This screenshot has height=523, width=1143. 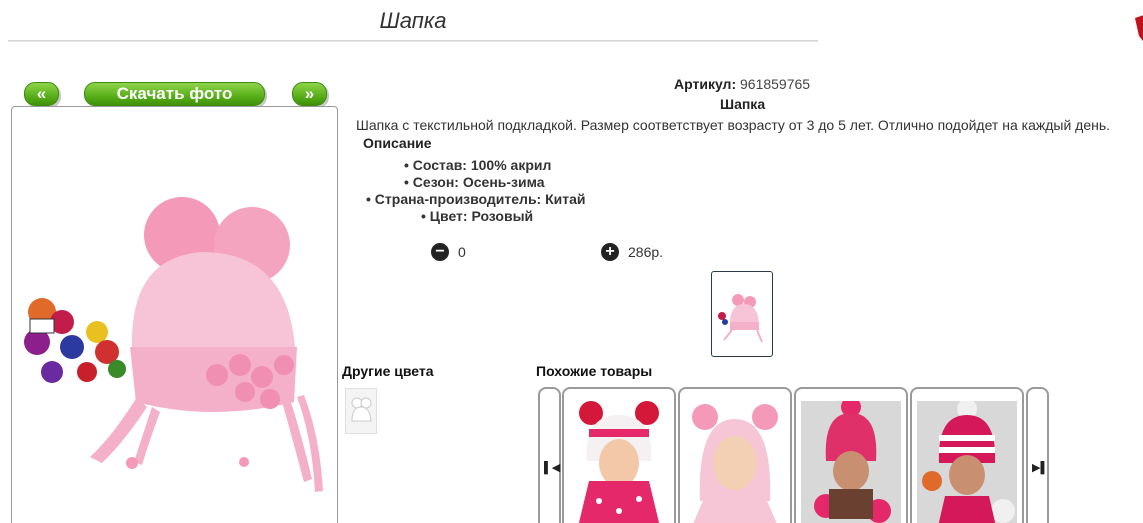 What do you see at coordinates (41, 94) in the screenshot?
I see `prev-photo-button: «` at bounding box center [41, 94].